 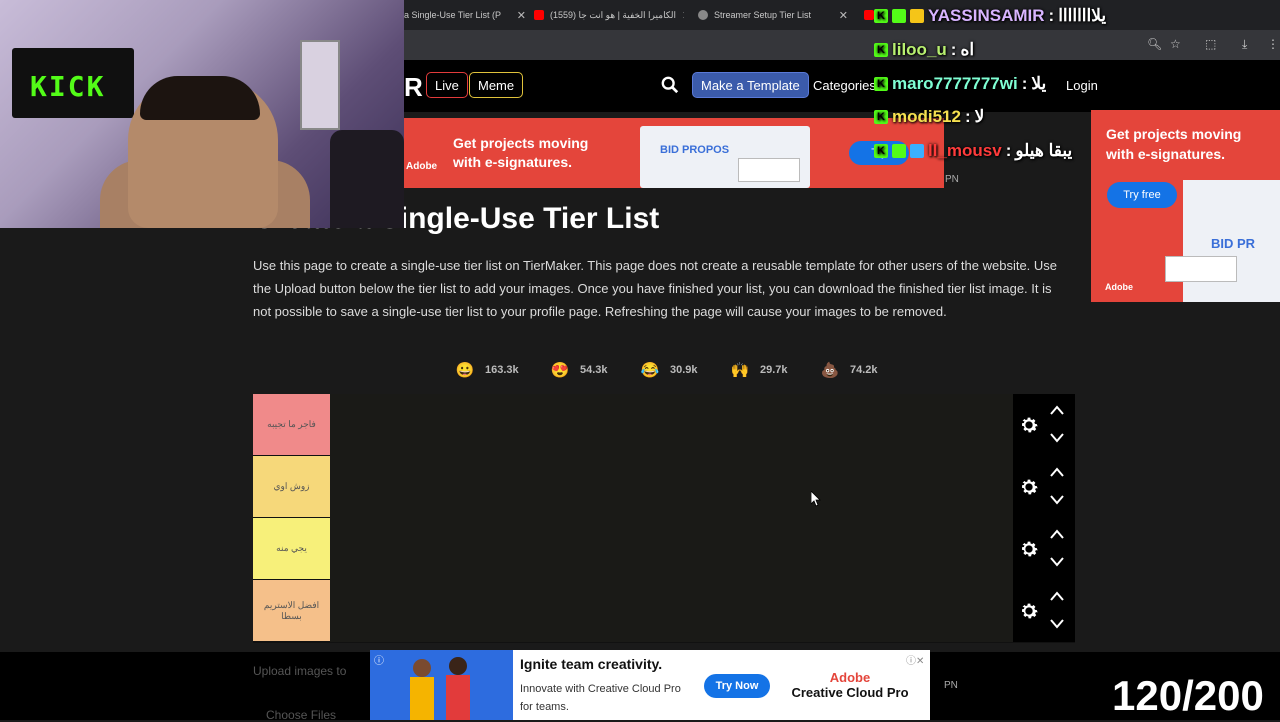 I want to click on tier-label: افضل الاستريم بسطا, so click(x=291, y=611).